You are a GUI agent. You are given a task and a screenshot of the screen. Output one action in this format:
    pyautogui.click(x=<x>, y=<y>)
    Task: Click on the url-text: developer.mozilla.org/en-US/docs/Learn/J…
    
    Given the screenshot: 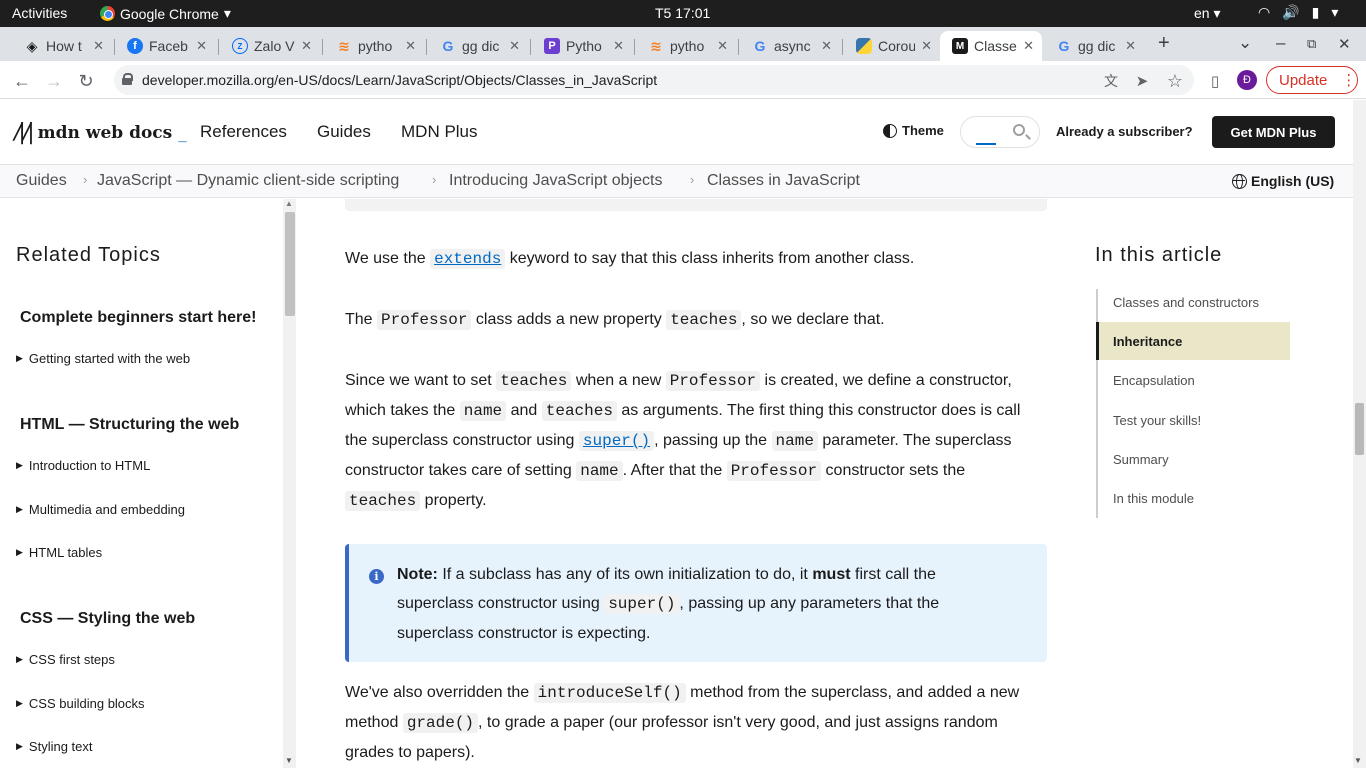 What is the action you would take?
    pyautogui.click(x=399, y=80)
    